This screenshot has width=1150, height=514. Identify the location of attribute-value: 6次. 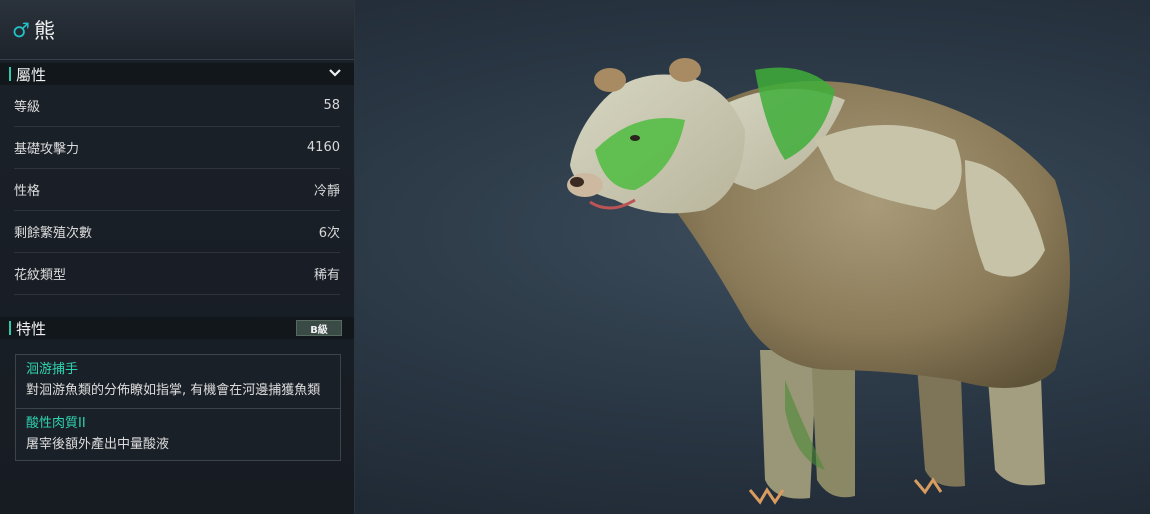
(329, 233).